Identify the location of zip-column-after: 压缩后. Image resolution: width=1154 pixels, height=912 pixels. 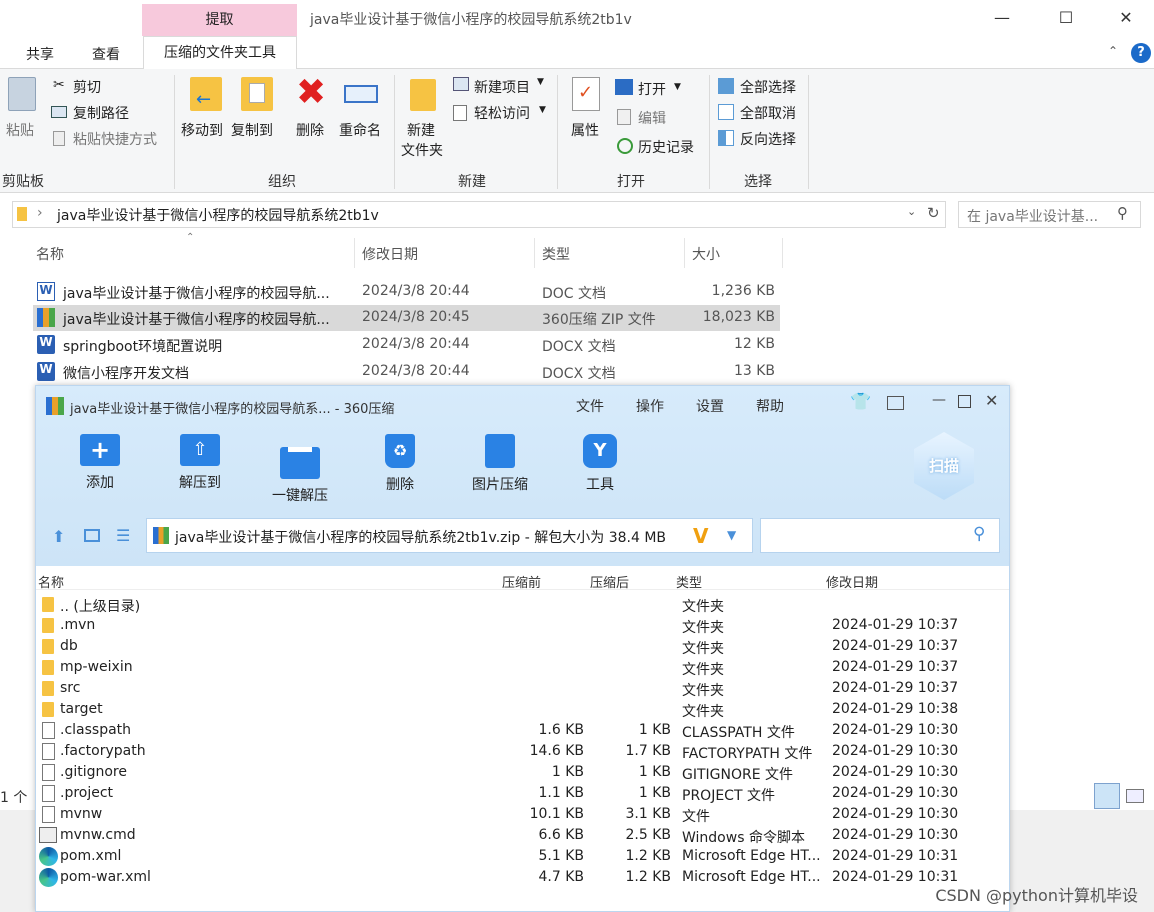
(609, 581).